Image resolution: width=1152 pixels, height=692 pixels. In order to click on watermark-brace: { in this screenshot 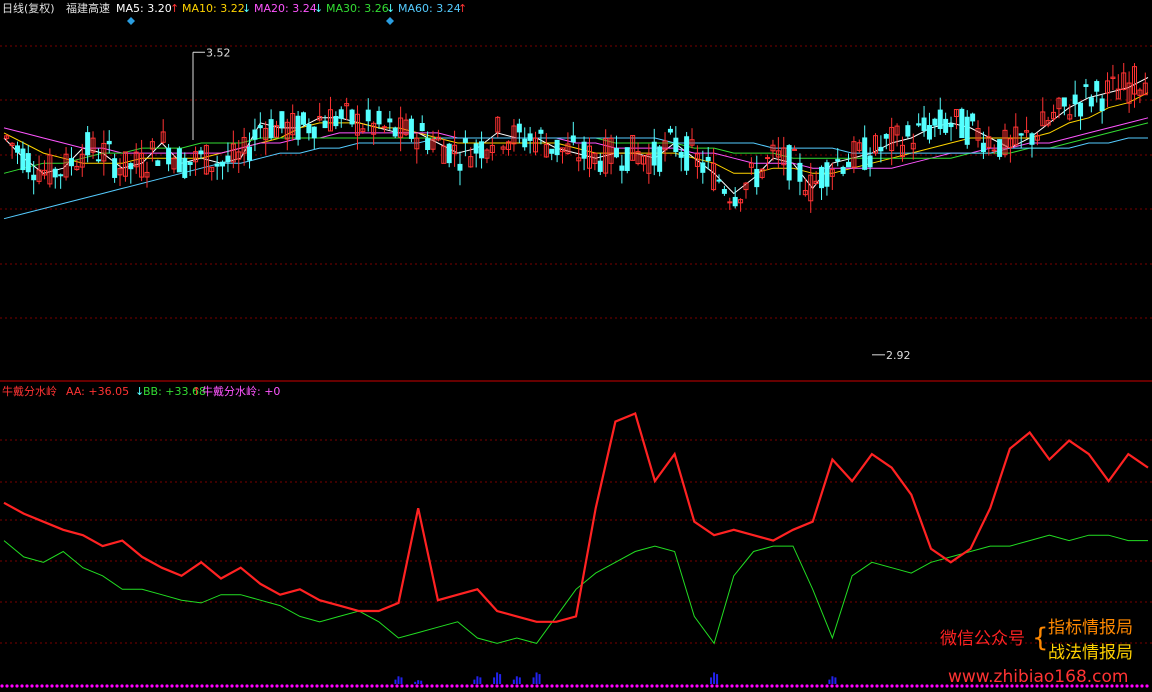, I will do `click(1040, 638)`.